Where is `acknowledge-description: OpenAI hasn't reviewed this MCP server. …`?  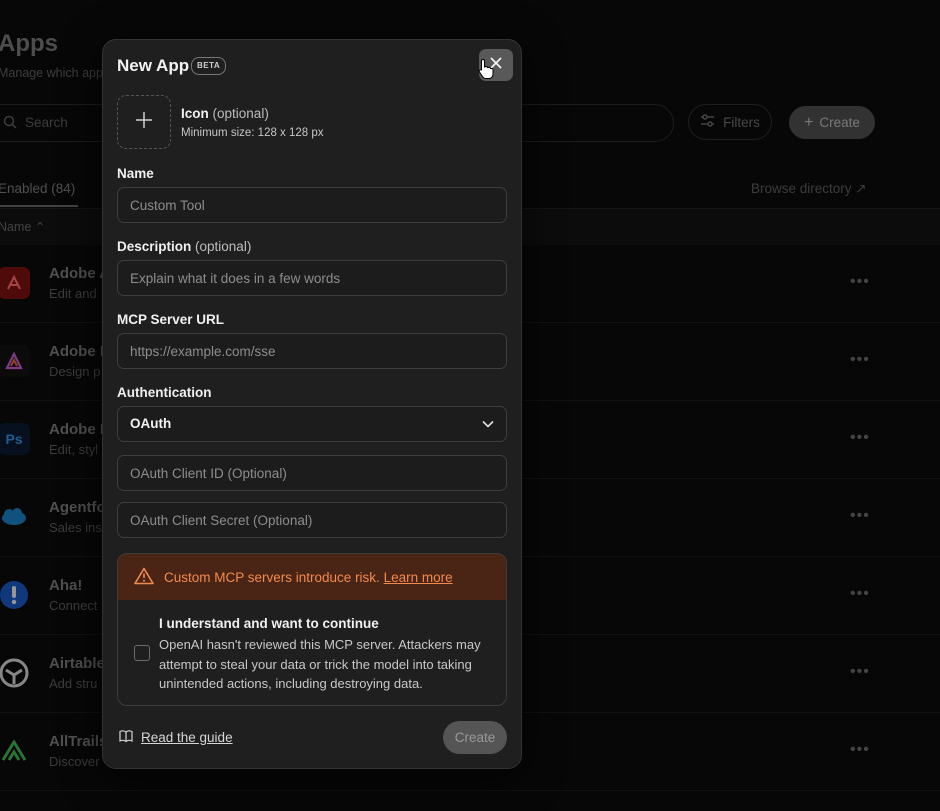 acknowledge-description: OpenAI hasn't reviewed this MCP server. … is located at coordinates (320, 664).